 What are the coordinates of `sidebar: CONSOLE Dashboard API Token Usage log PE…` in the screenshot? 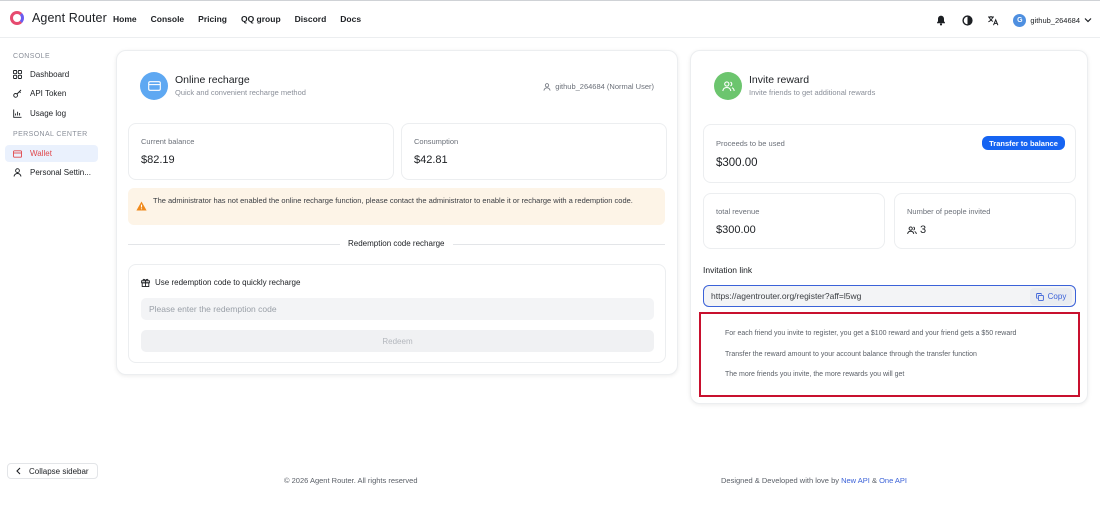 It's located at (52, 280).